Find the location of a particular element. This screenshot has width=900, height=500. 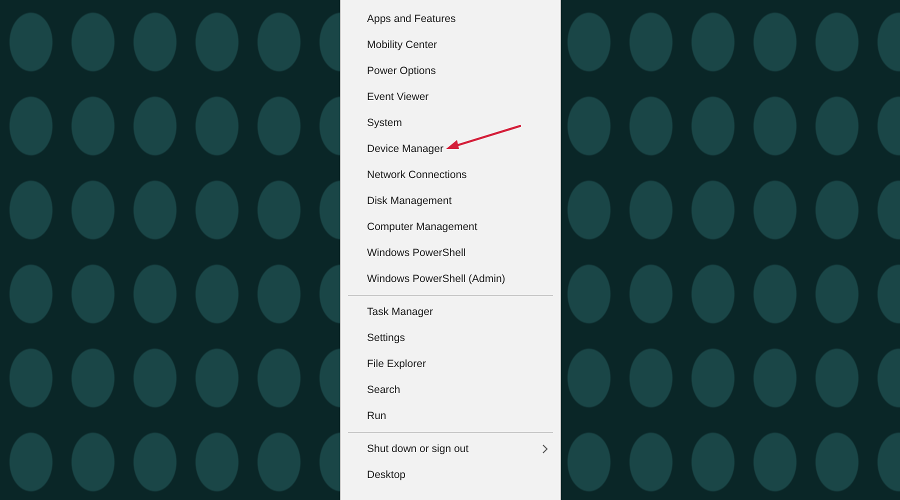

menu-item: Disk Management is located at coordinates (450, 201).